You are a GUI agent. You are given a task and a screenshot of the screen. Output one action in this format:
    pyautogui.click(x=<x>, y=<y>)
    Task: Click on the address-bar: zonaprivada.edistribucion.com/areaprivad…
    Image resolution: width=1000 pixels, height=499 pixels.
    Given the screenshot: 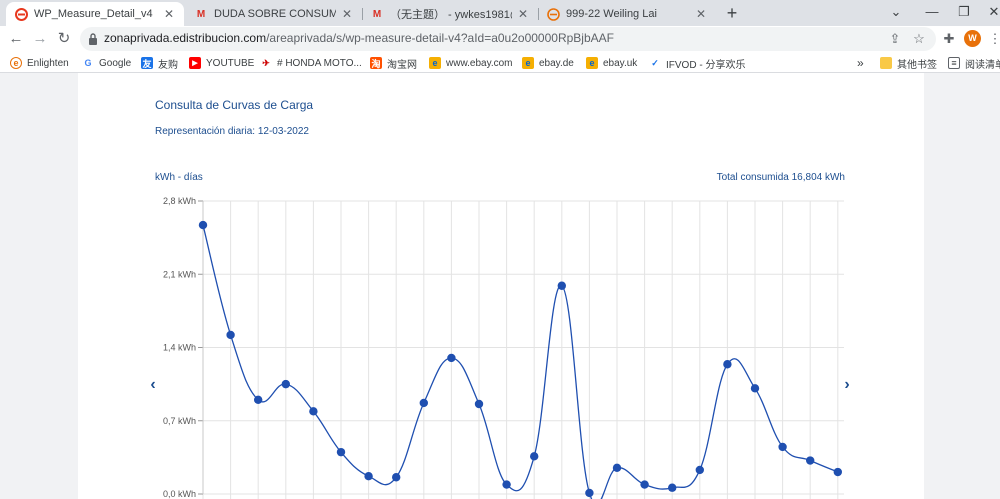 What is the action you would take?
    pyautogui.click(x=508, y=39)
    